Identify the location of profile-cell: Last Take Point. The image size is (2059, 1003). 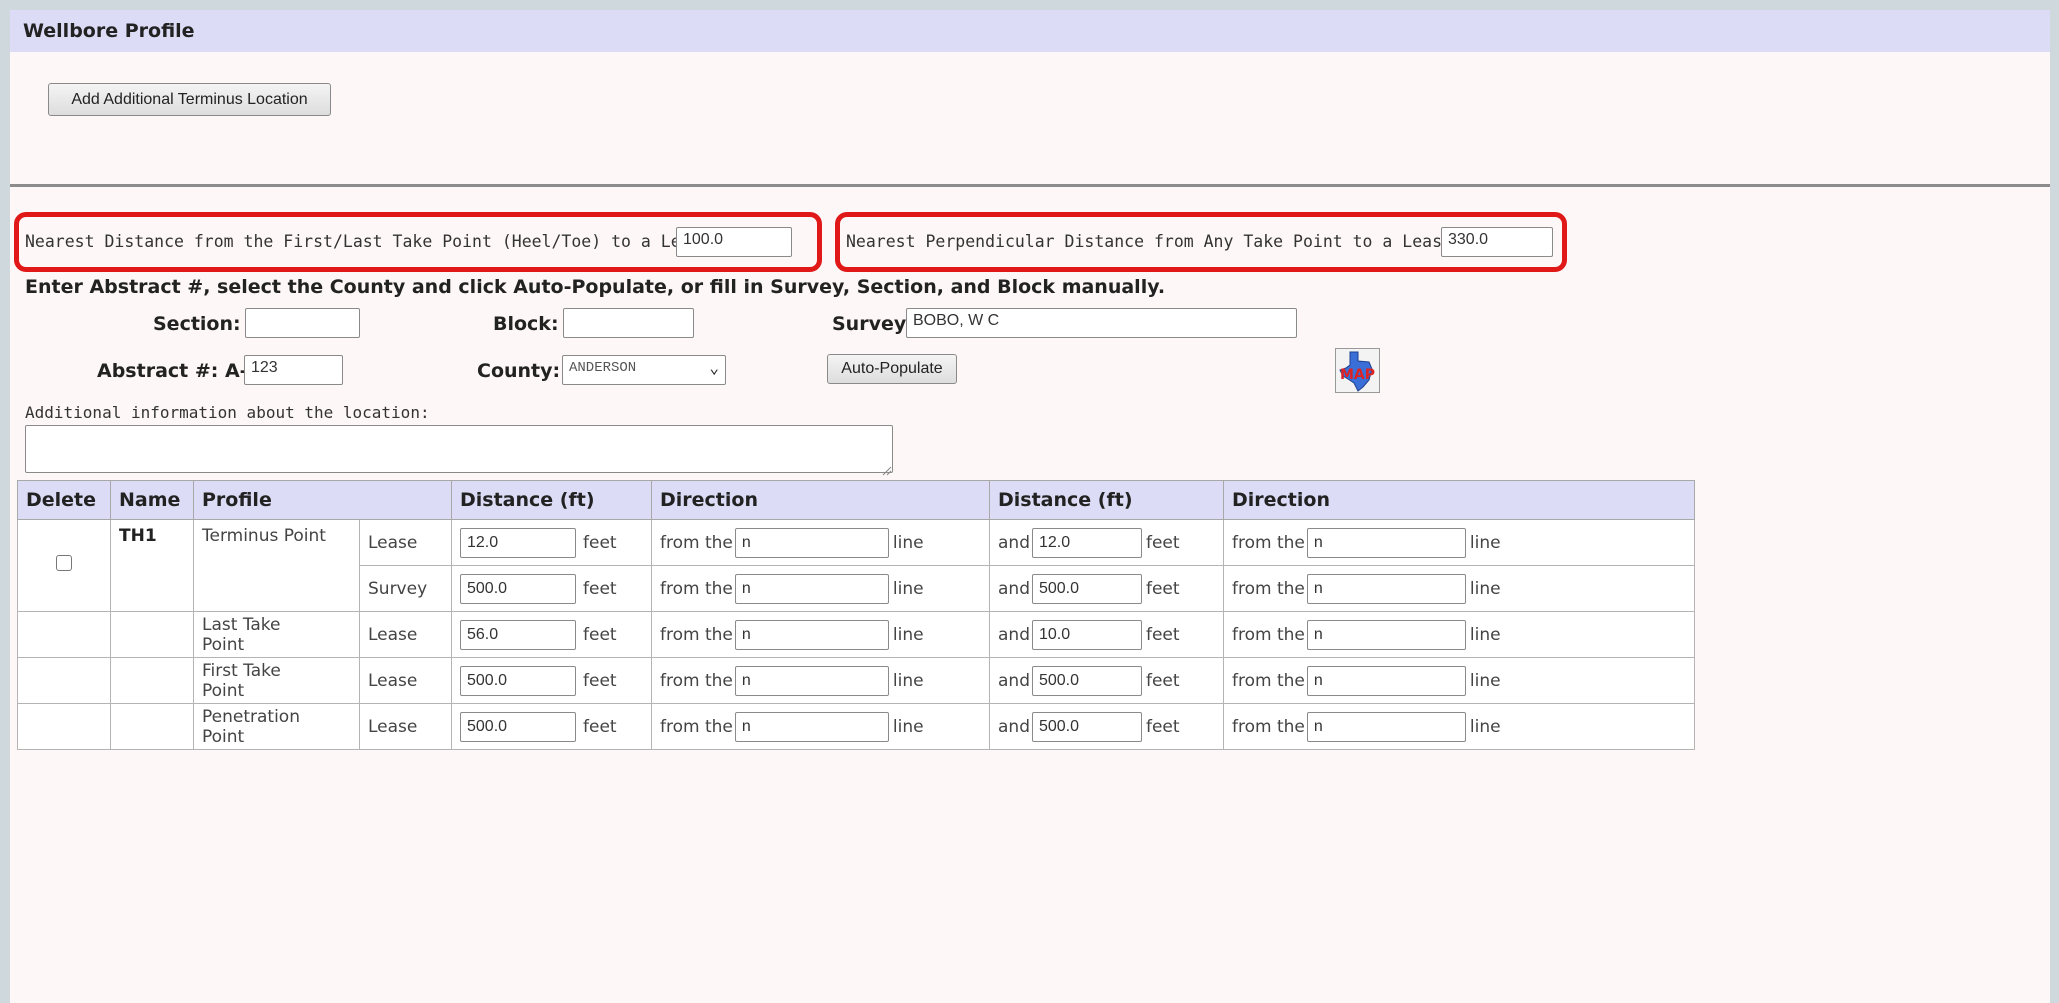
(276, 634).